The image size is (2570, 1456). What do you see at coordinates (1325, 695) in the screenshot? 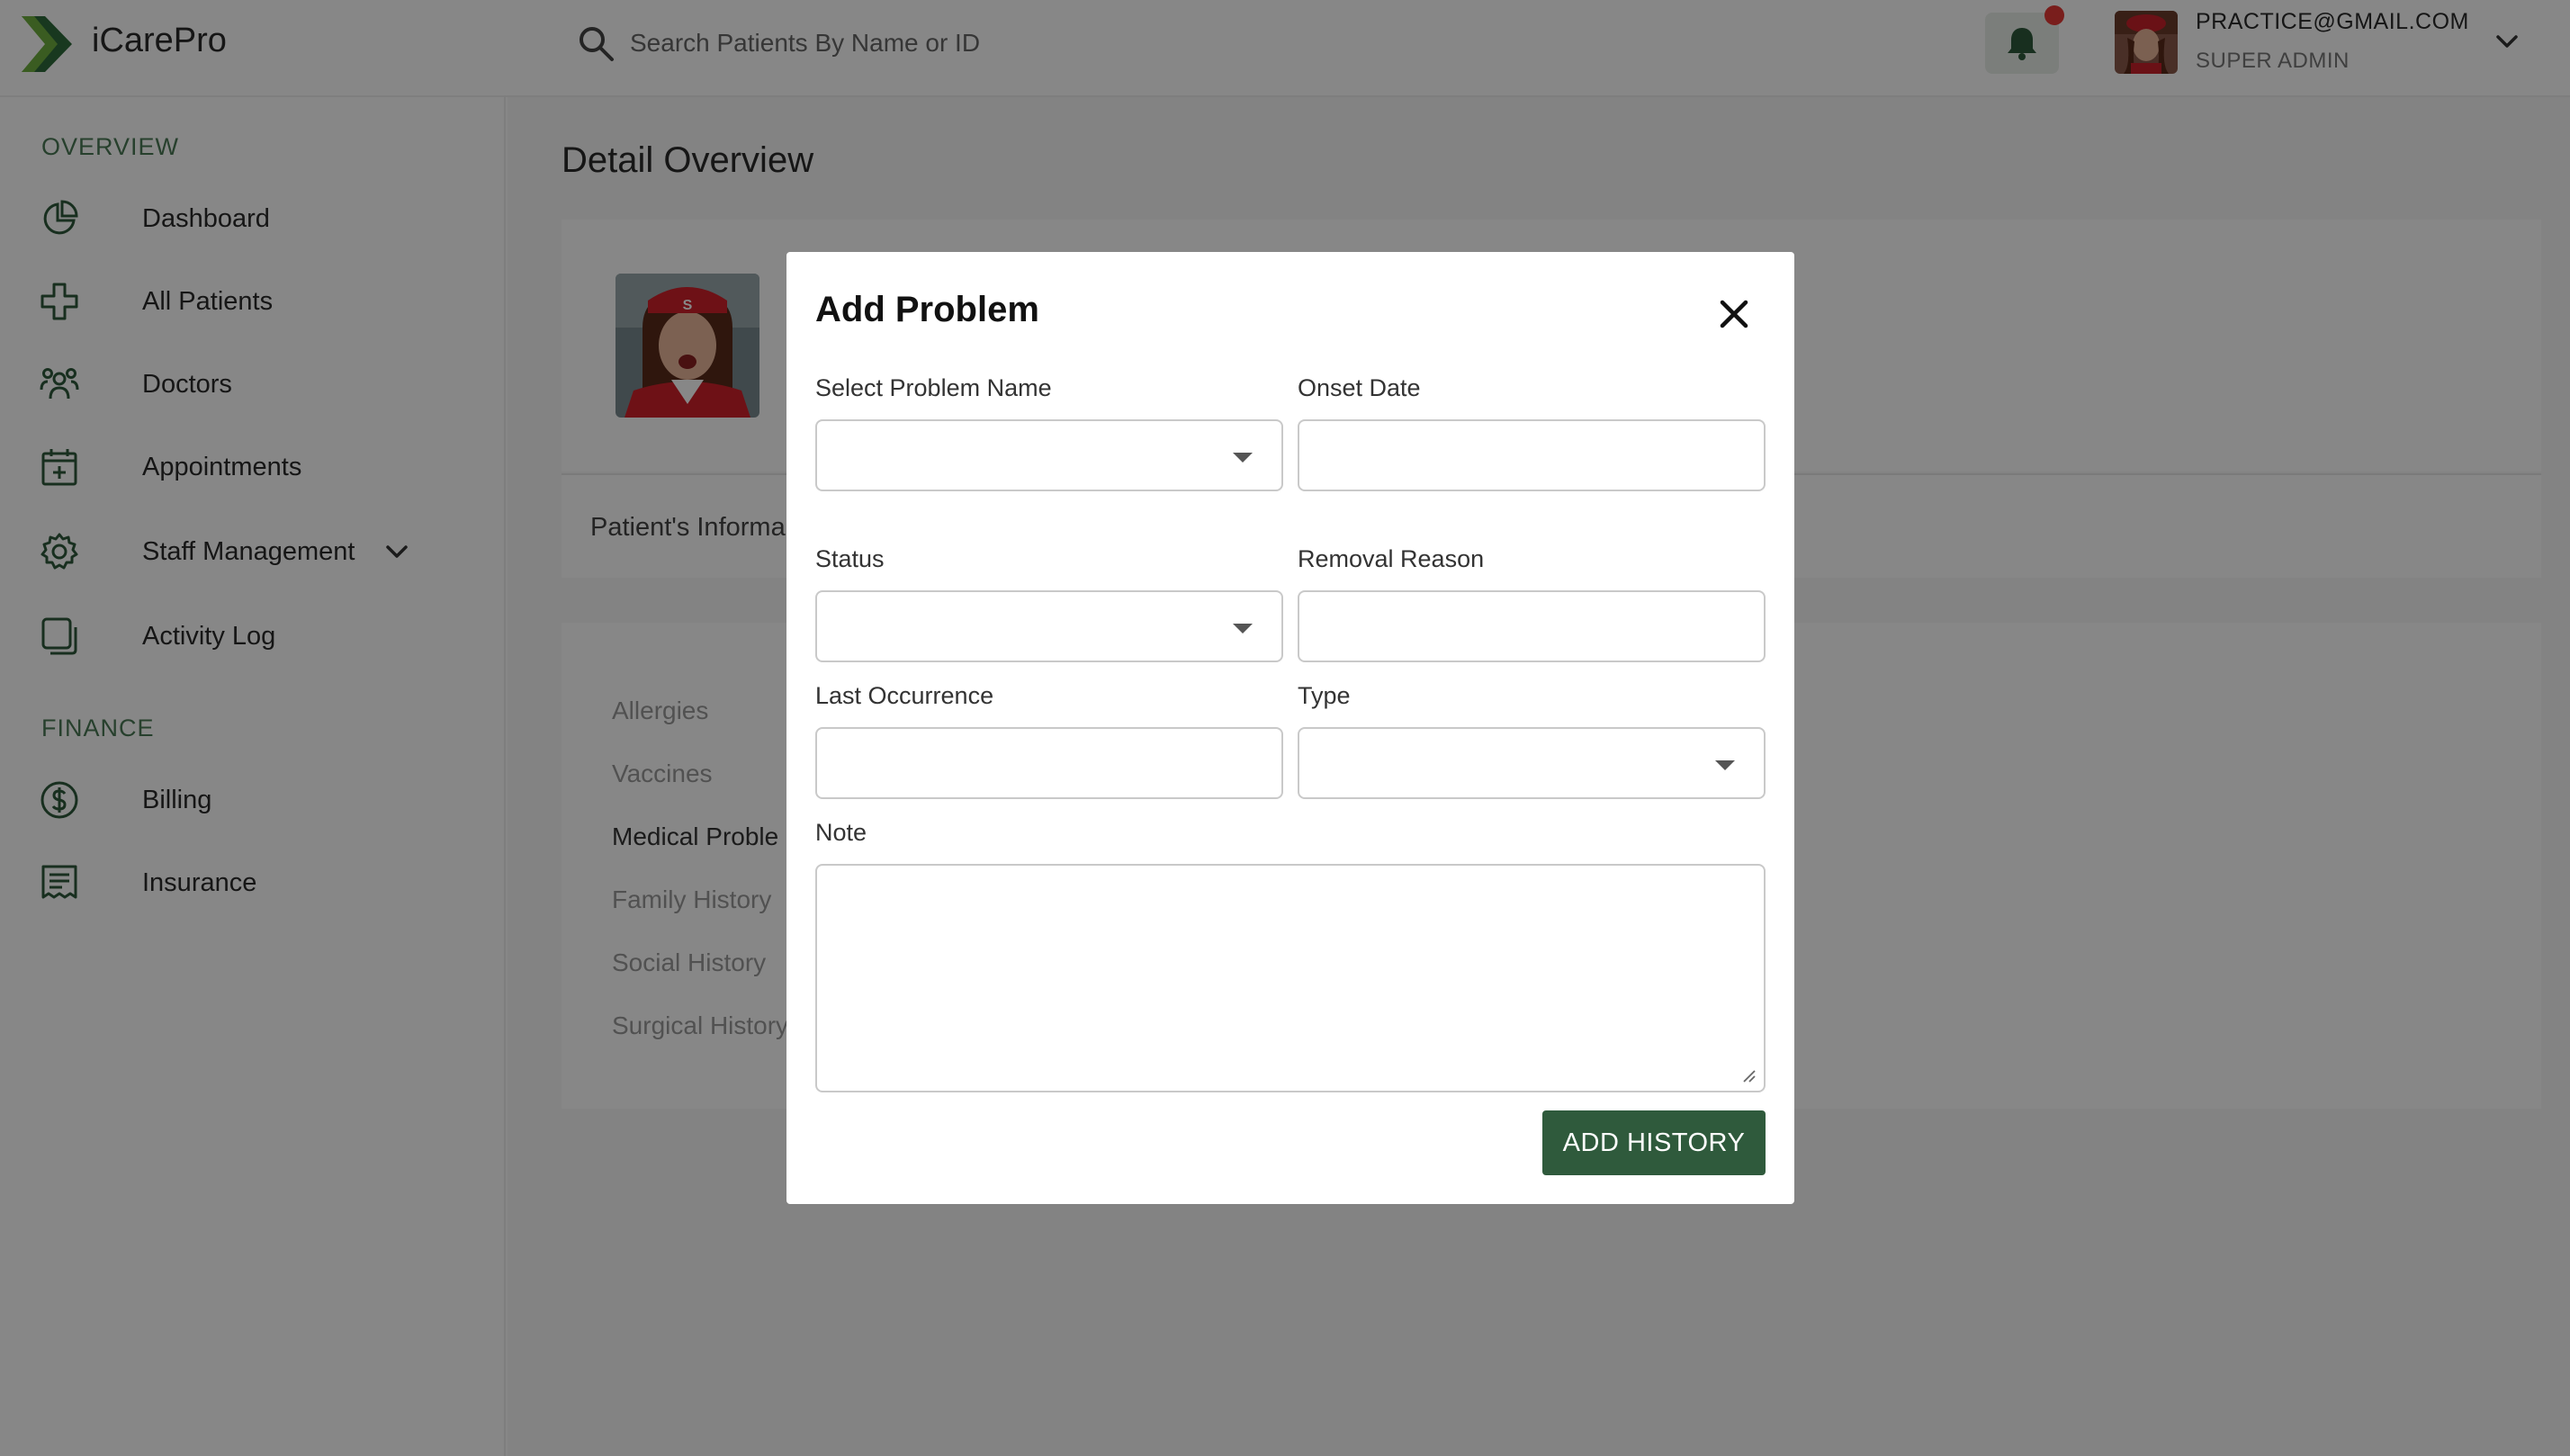
I see `type-label: Type` at bounding box center [1325, 695].